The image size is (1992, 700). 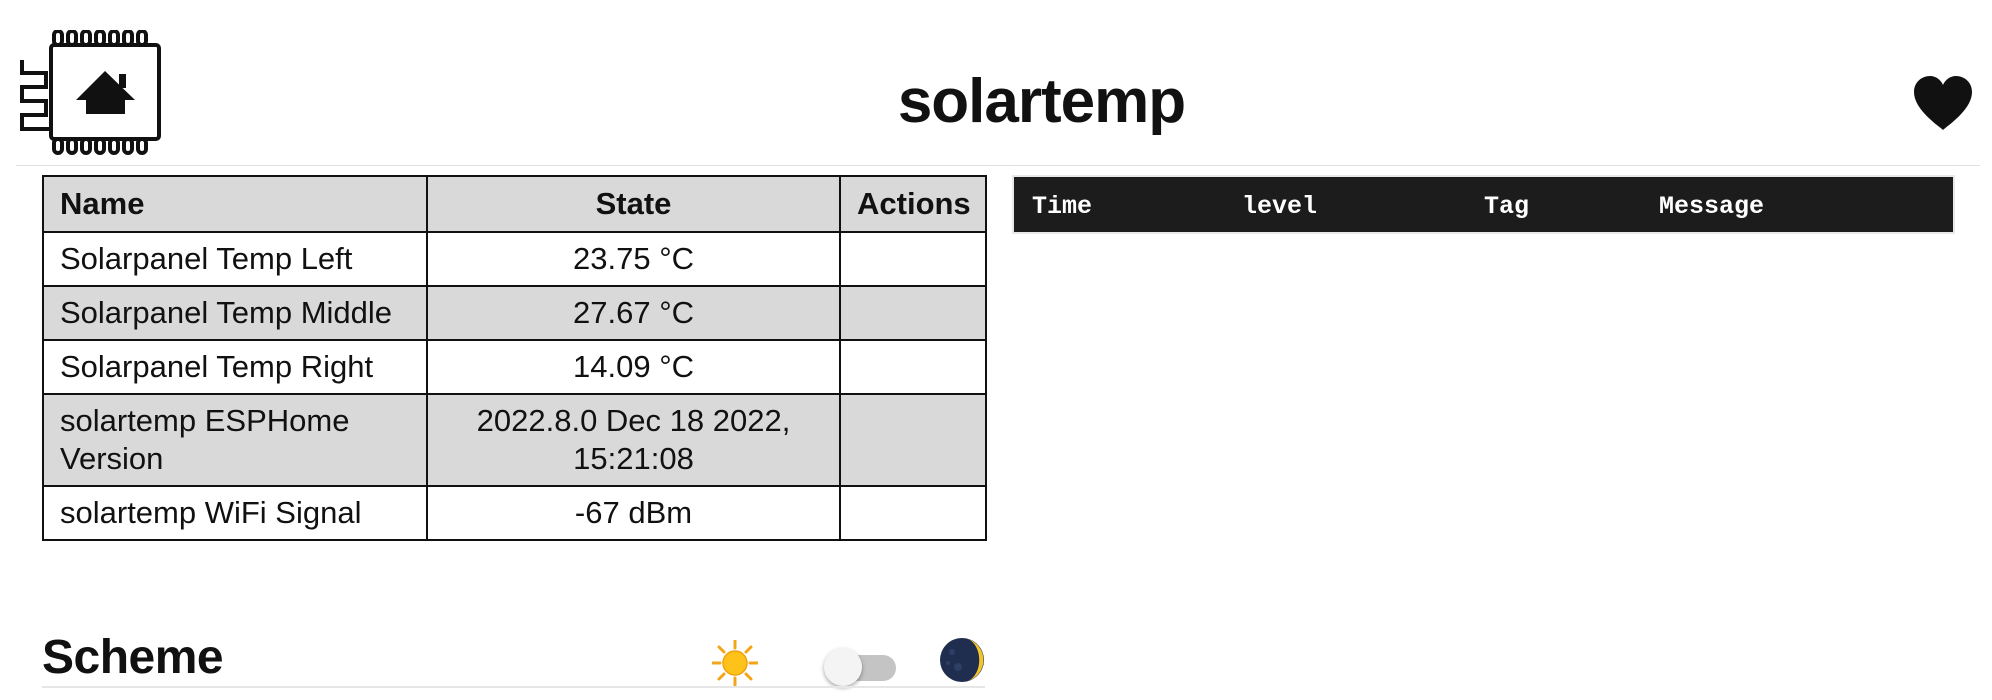 I want to click on log-column-level: level, so click(x=1280, y=206).